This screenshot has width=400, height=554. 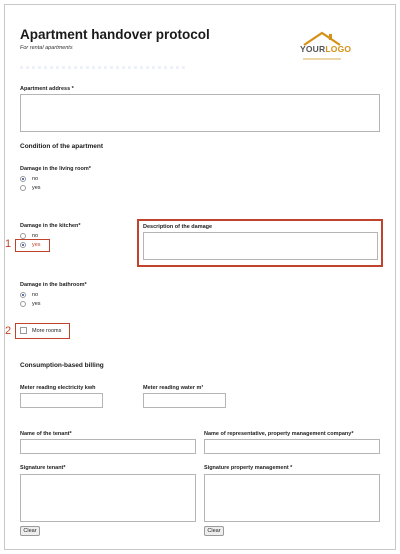 I want to click on bathroom-option-no: no, so click(x=30, y=295).